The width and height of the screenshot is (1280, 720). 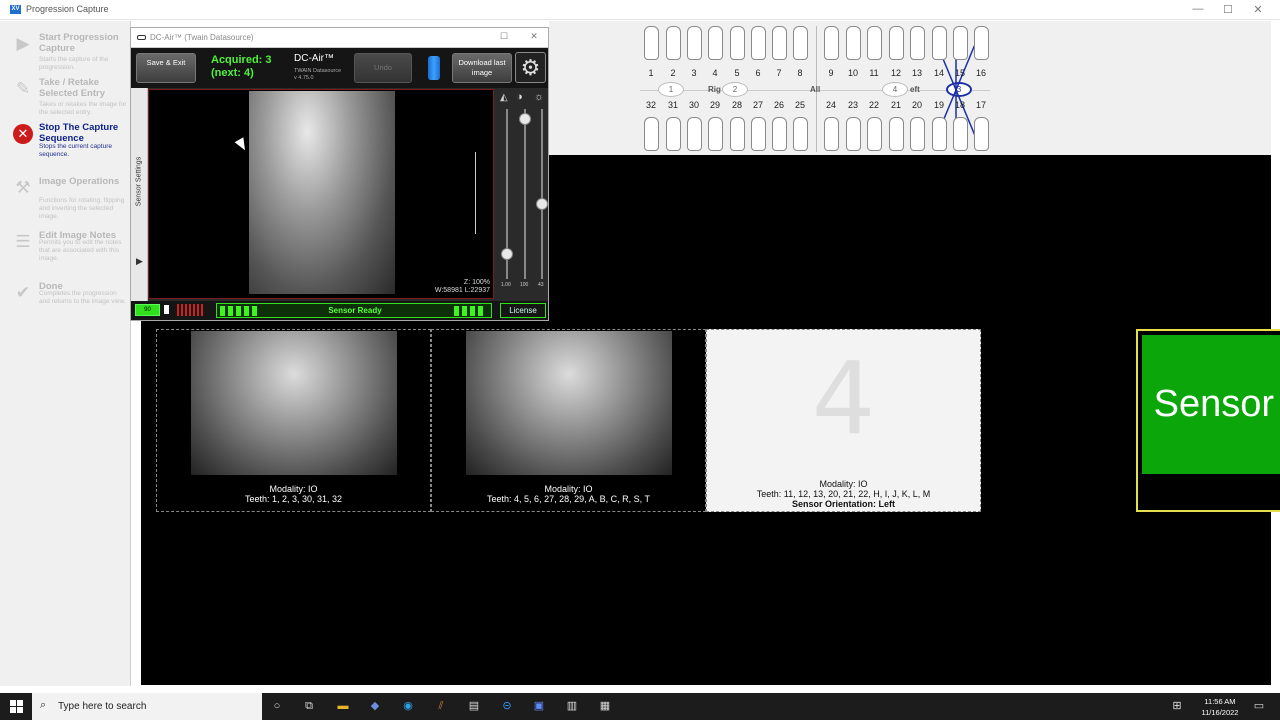 What do you see at coordinates (79, 43) in the screenshot?
I see `step-title: Start Progression Capture` at bounding box center [79, 43].